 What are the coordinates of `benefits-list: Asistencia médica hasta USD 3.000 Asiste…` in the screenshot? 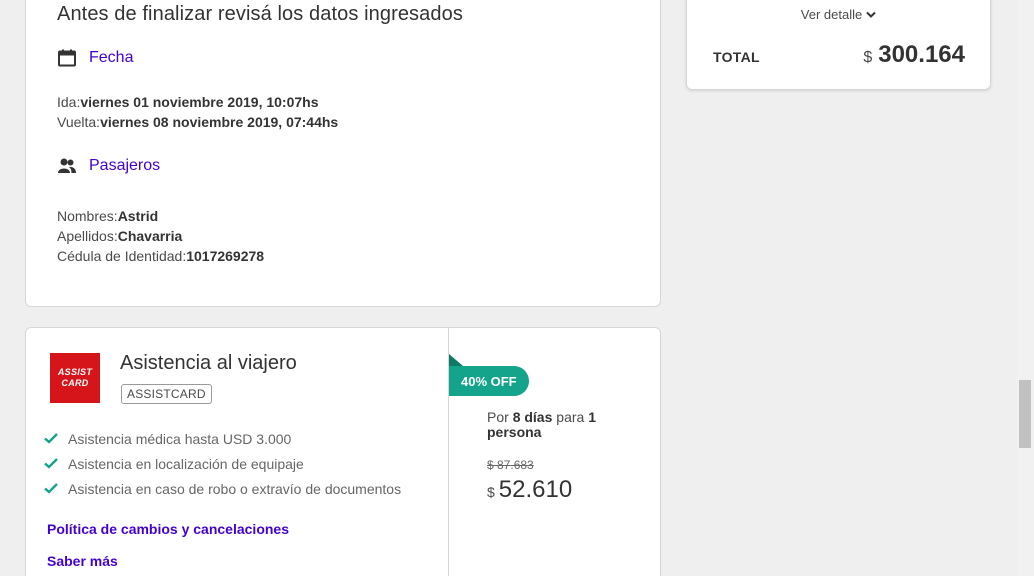 It's located at (222, 463).